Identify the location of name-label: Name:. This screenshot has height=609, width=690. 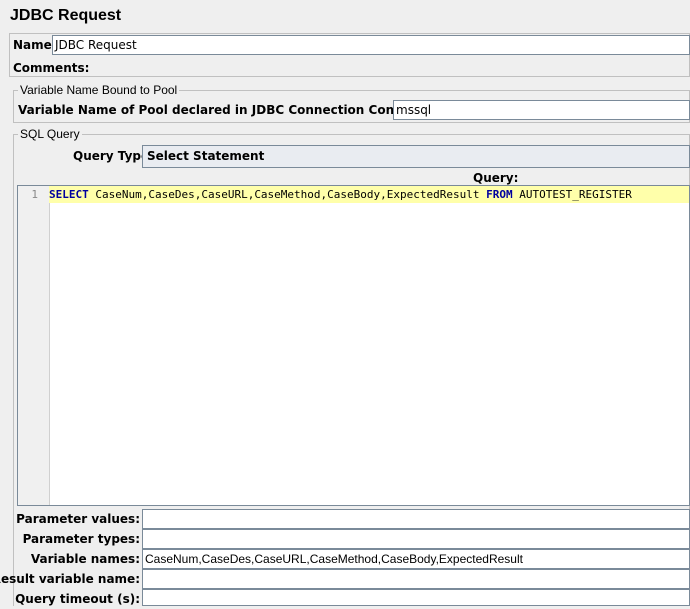
(35, 45).